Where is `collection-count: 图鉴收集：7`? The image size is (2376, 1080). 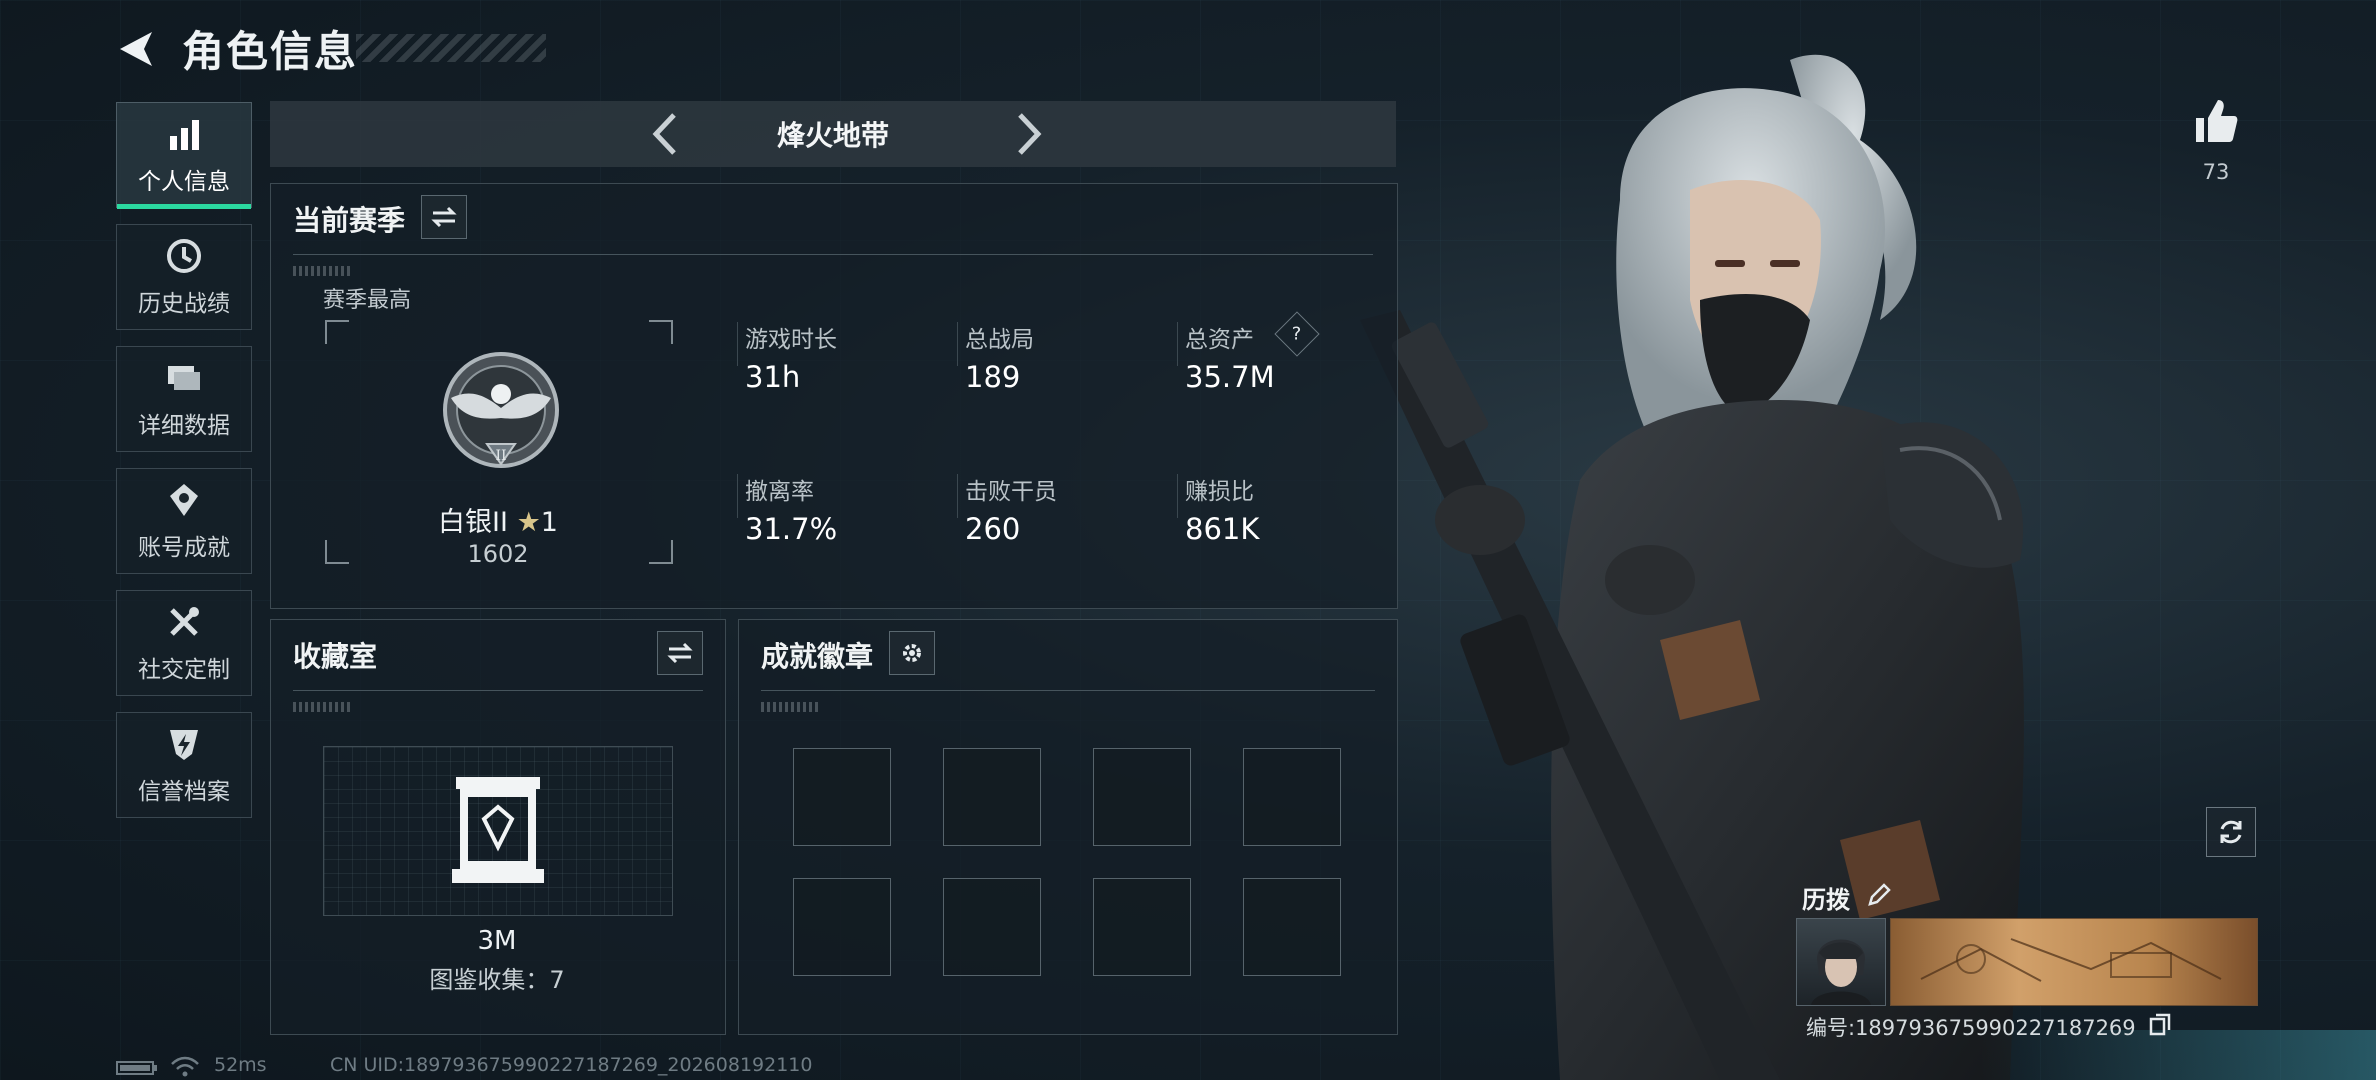 collection-count: 图鉴收集：7 is located at coordinates (497, 980).